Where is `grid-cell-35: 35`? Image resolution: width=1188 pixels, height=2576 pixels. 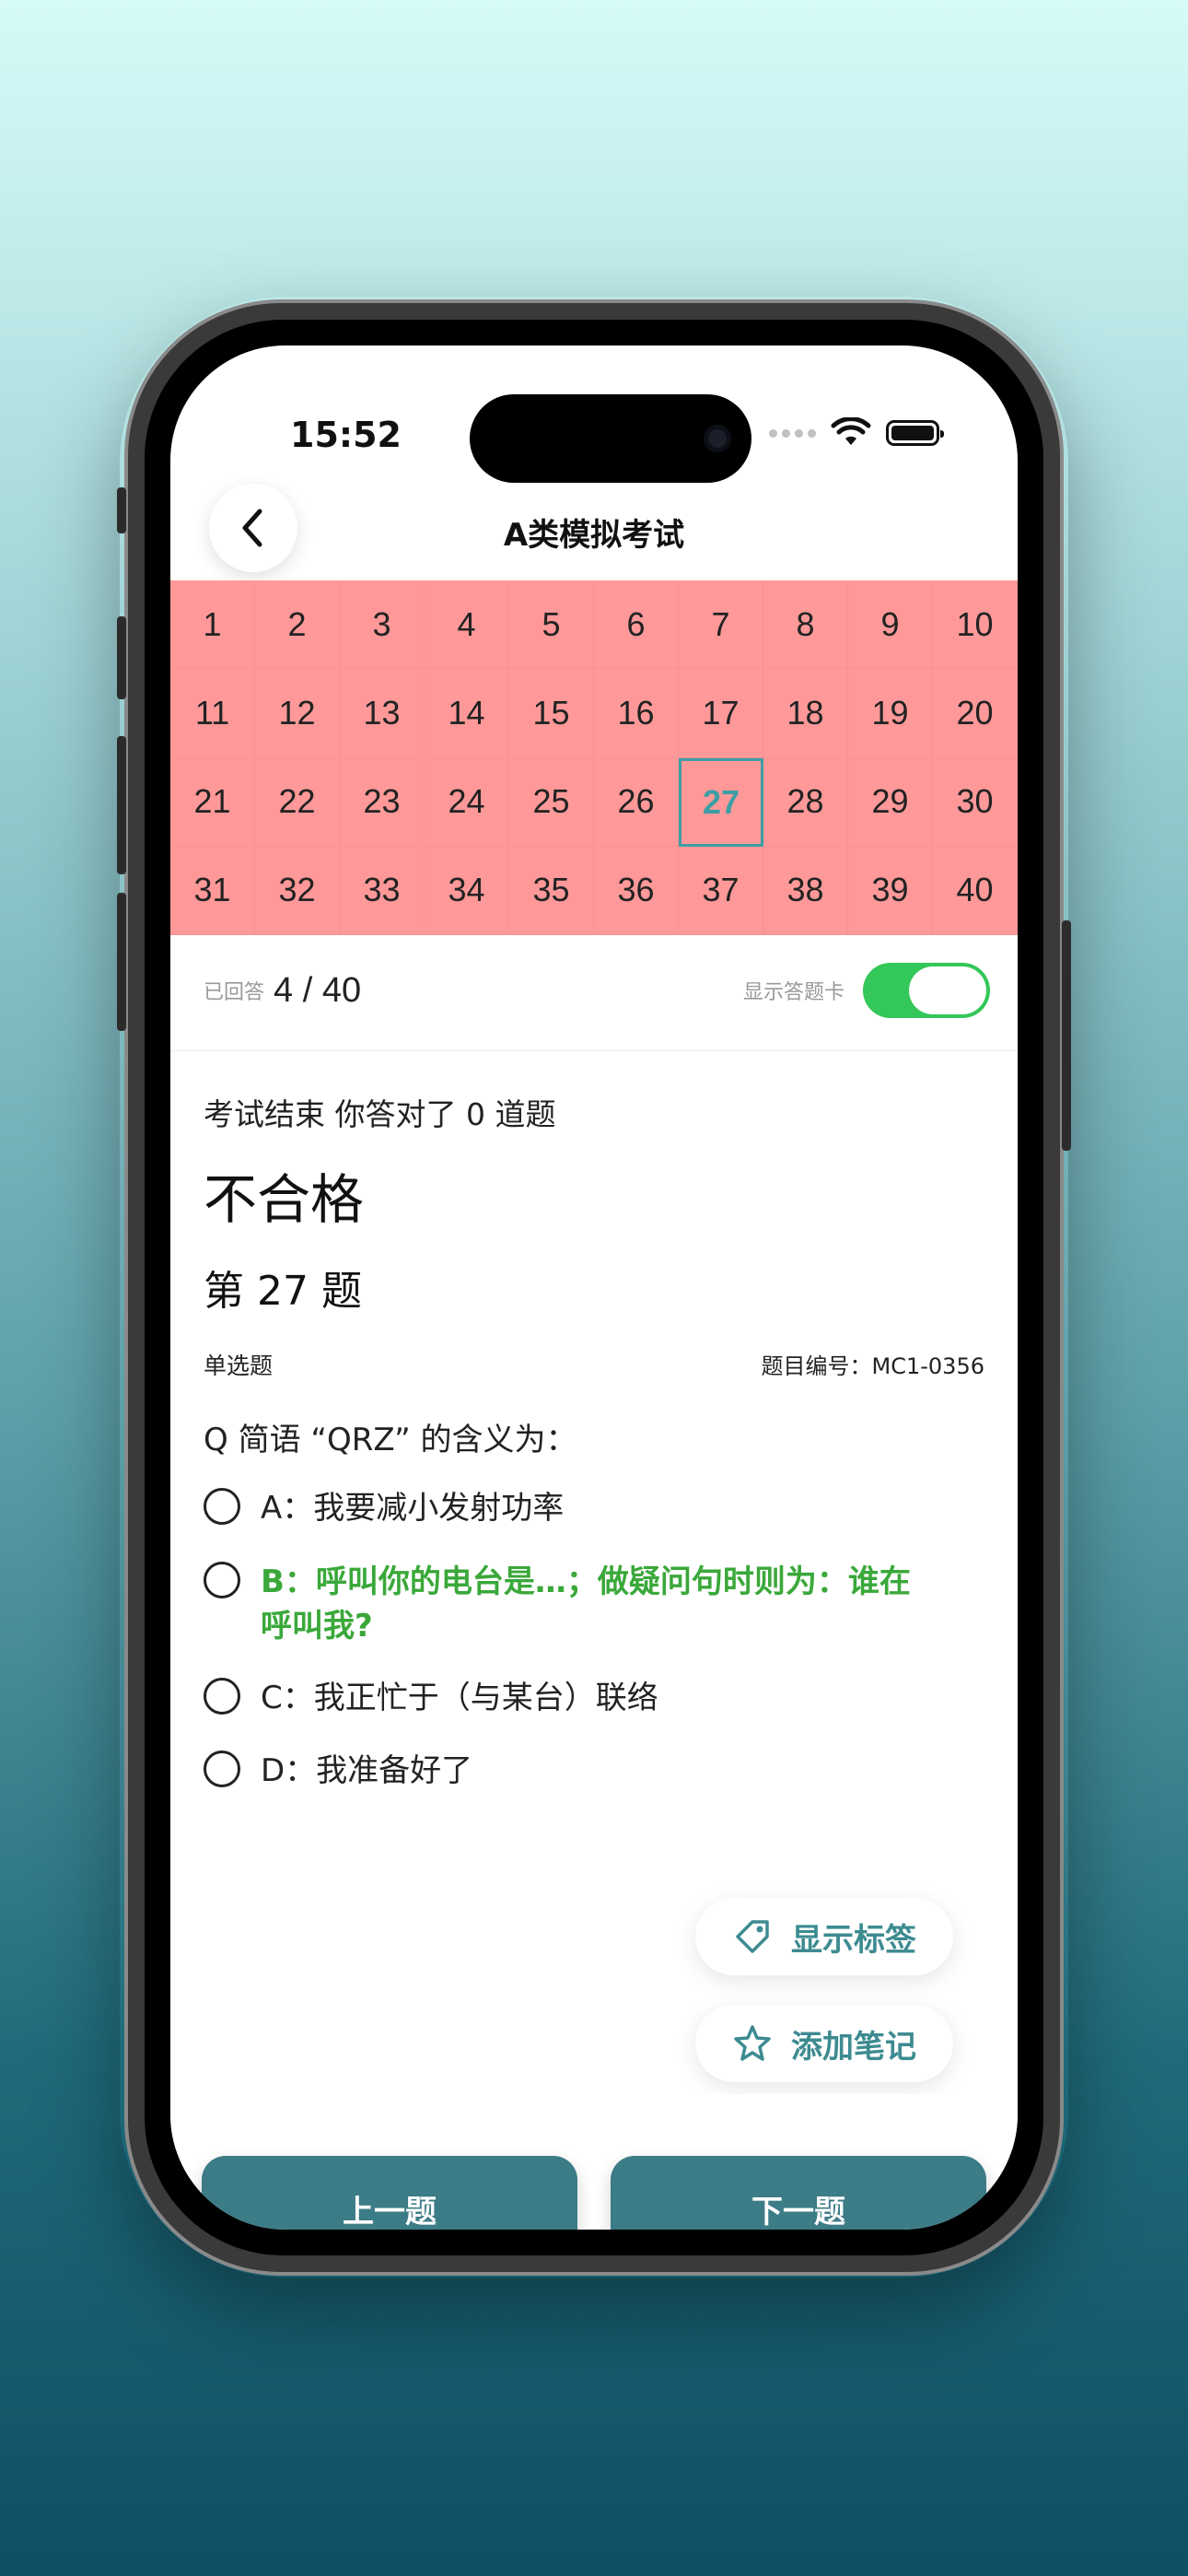 grid-cell-35: 35 is located at coordinates (551, 890).